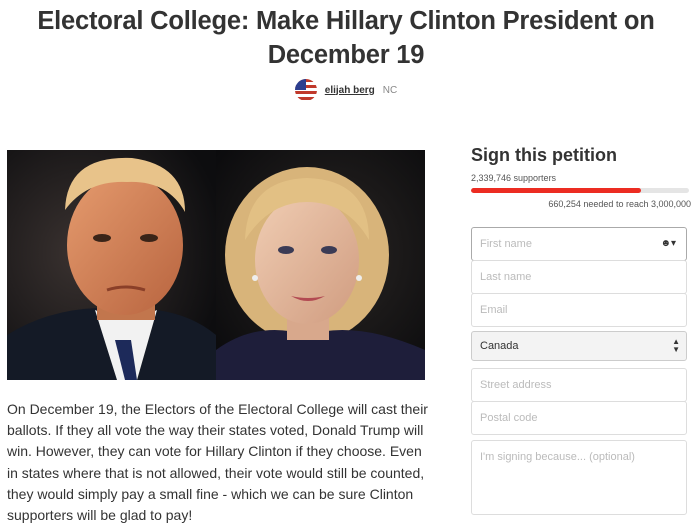 Image resolution: width=692 pixels, height=526 pixels. I want to click on progress-bar, so click(580, 190).